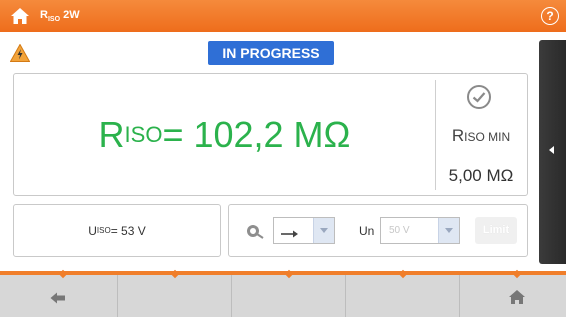  I want to click on rmin-symbol: R, so click(458, 135).